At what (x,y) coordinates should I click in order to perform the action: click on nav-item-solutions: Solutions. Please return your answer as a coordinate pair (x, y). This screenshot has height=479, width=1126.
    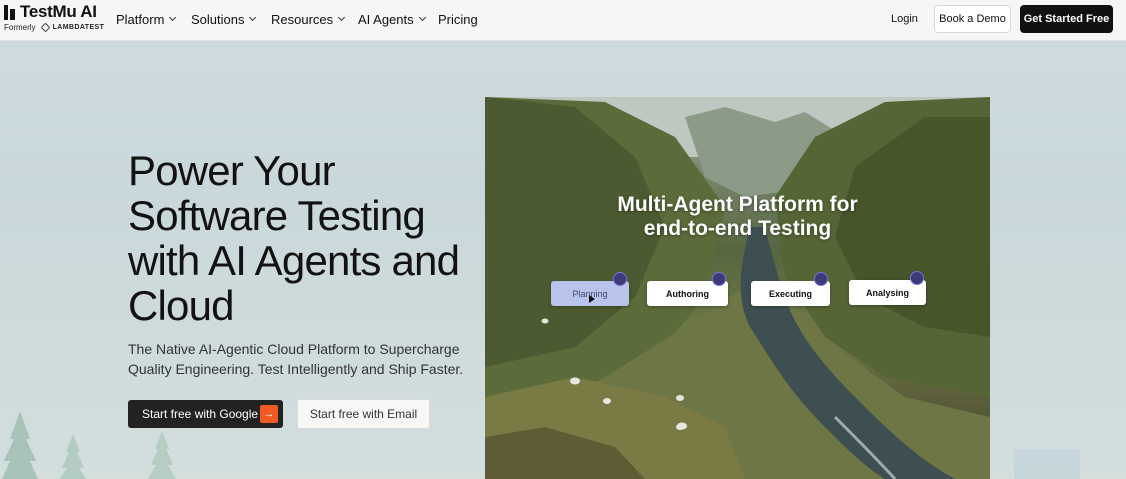
    Looking at the image, I should click on (224, 19).